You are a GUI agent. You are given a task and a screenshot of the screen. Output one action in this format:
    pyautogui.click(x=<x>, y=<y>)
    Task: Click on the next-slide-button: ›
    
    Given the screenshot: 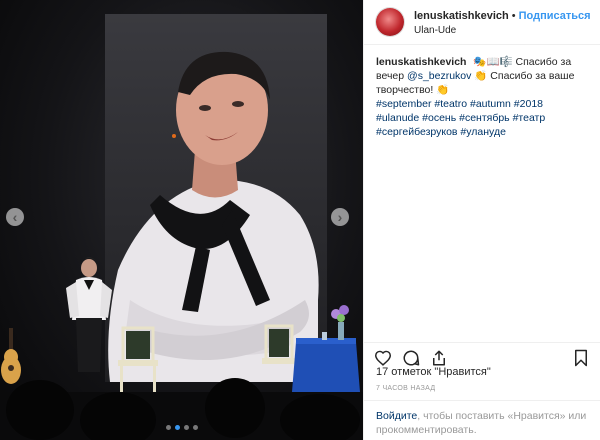 What is the action you would take?
    pyautogui.click(x=340, y=217)
    